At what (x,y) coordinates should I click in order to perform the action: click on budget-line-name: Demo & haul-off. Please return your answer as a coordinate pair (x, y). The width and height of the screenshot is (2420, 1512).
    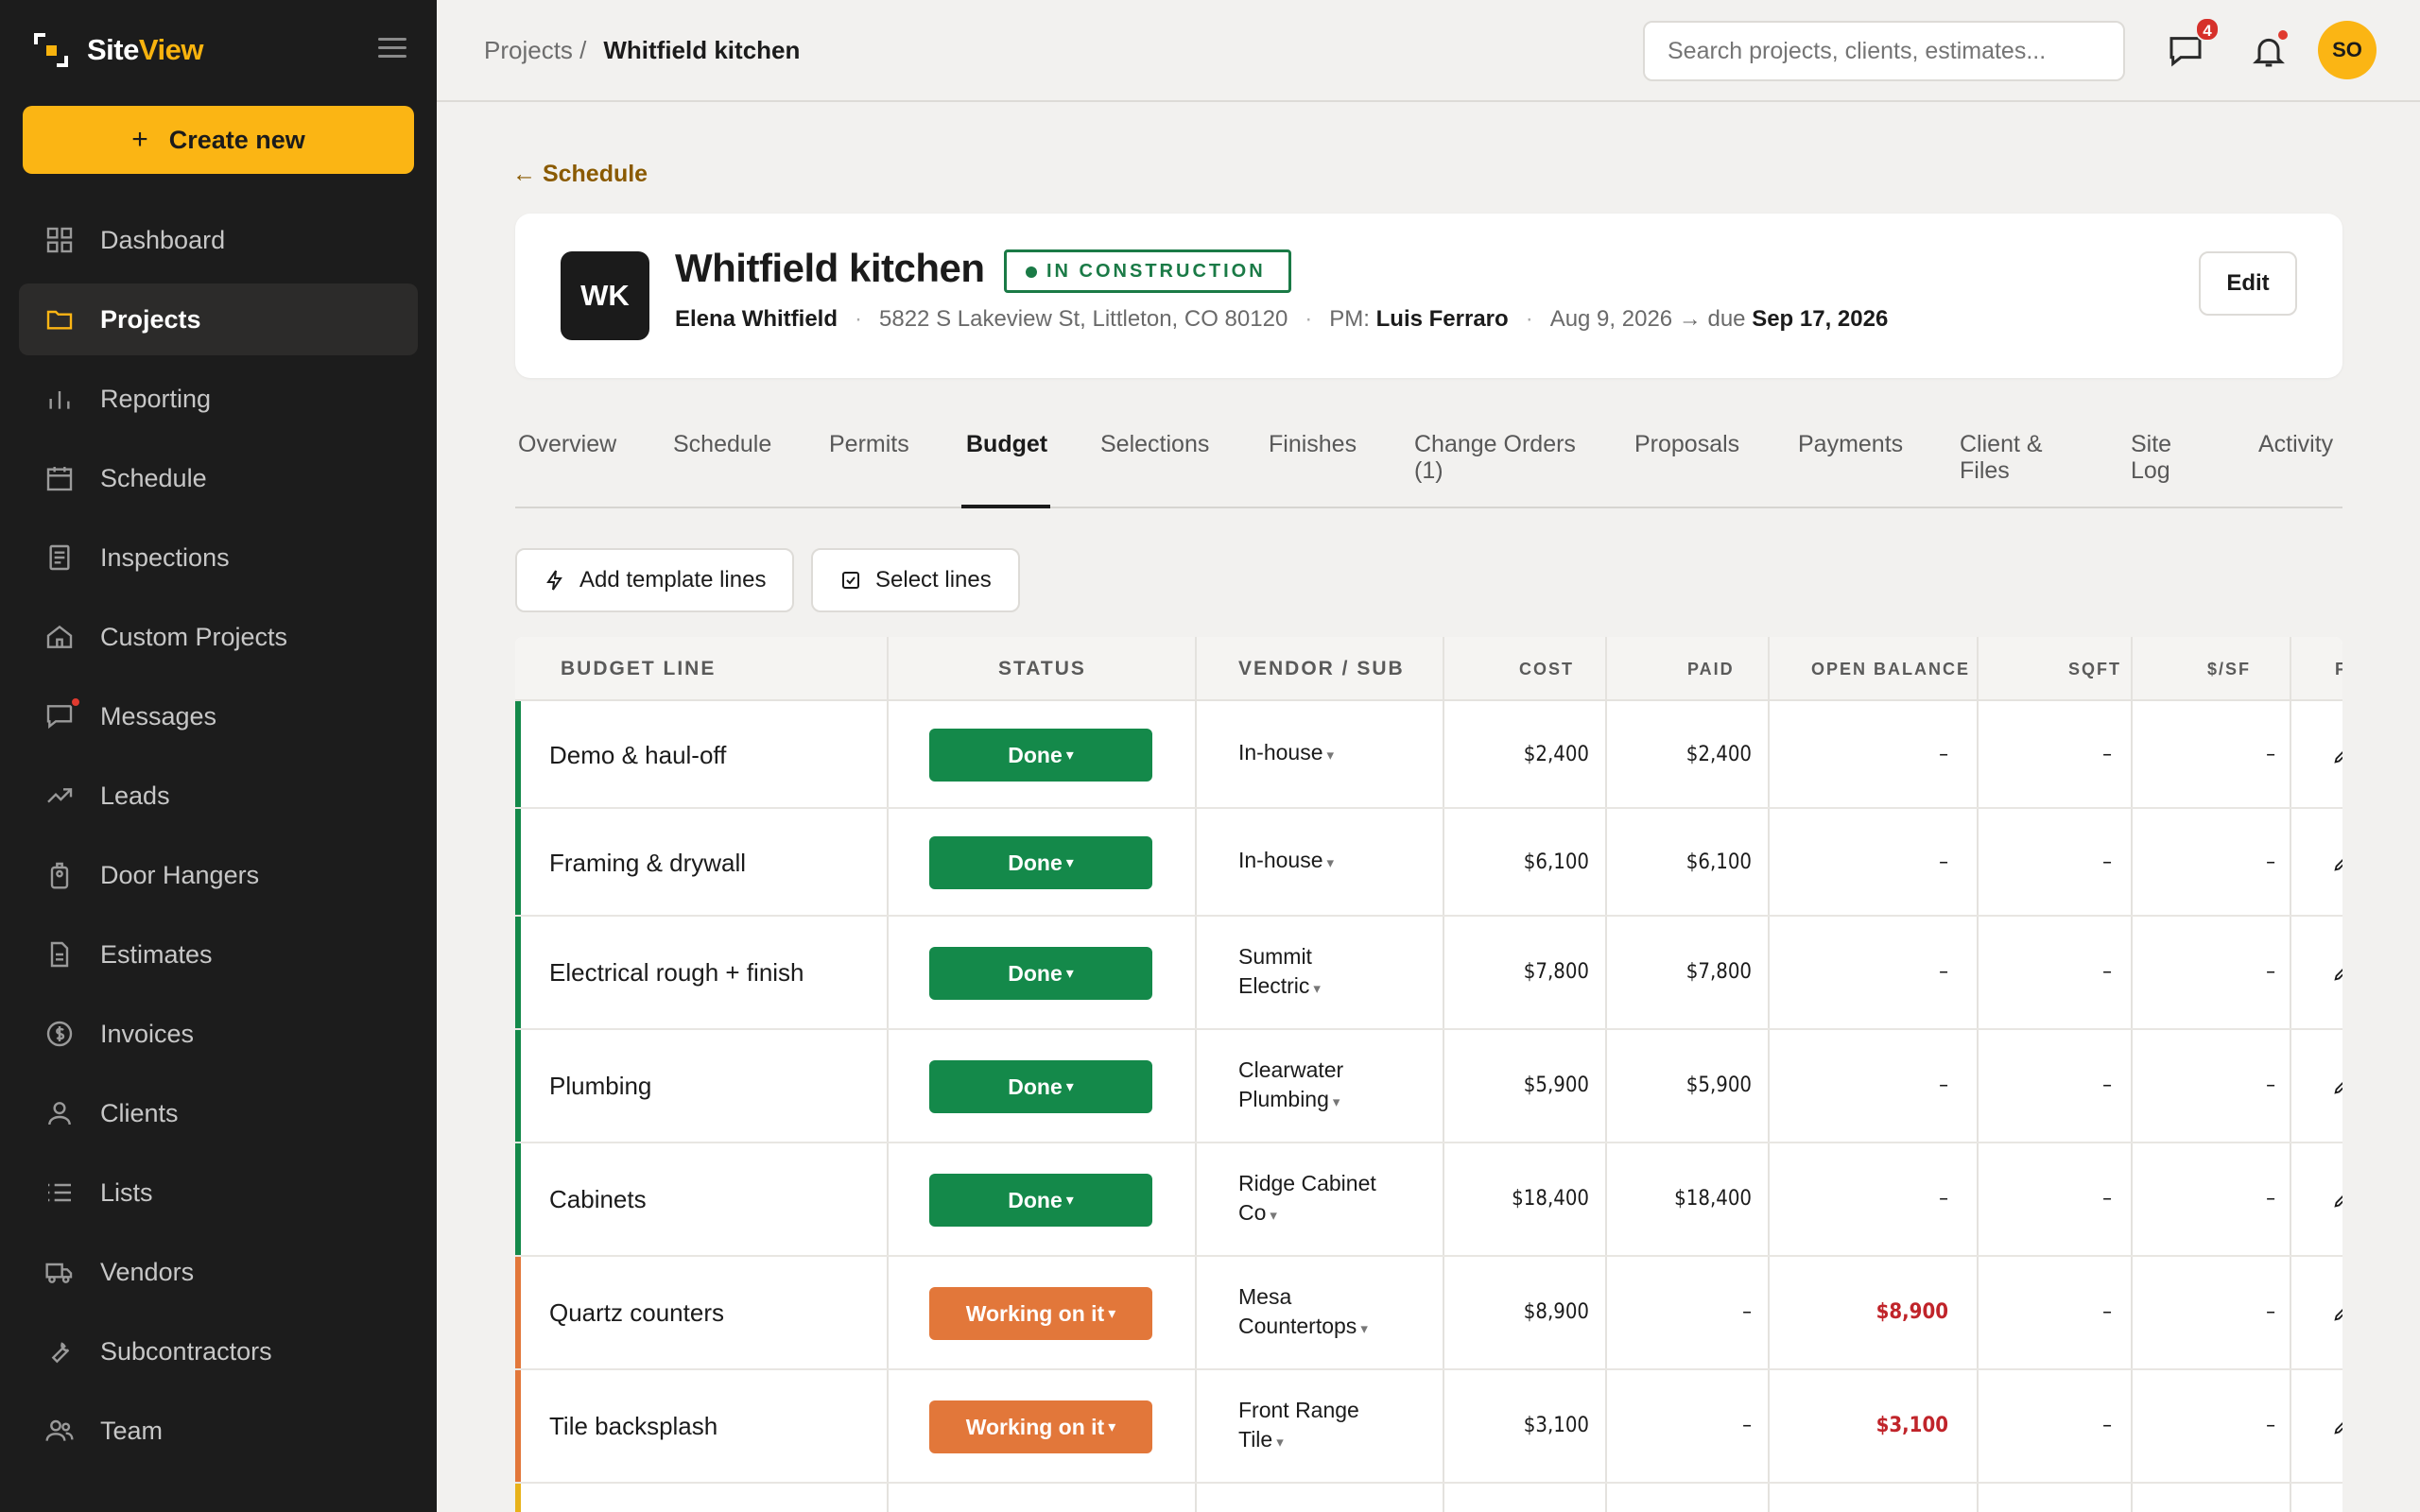
    Looking at the image, I should click on (637, 755).